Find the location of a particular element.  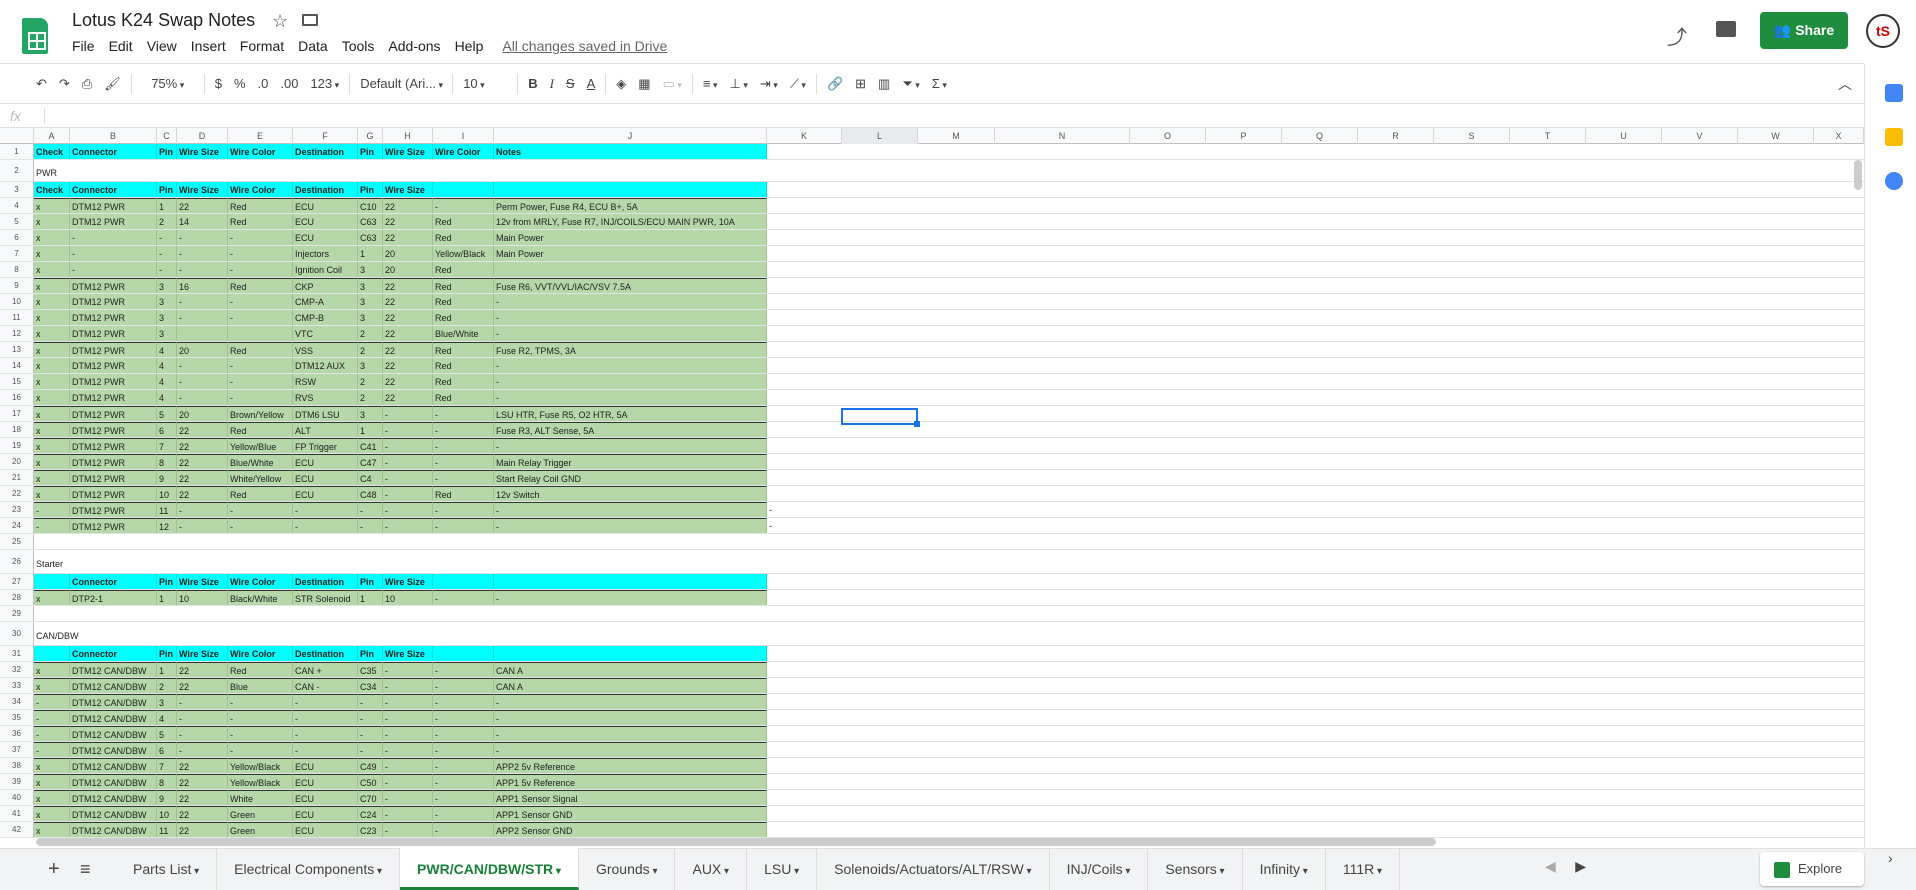

table-cell: CAN - is located at coordinates (325, 685).